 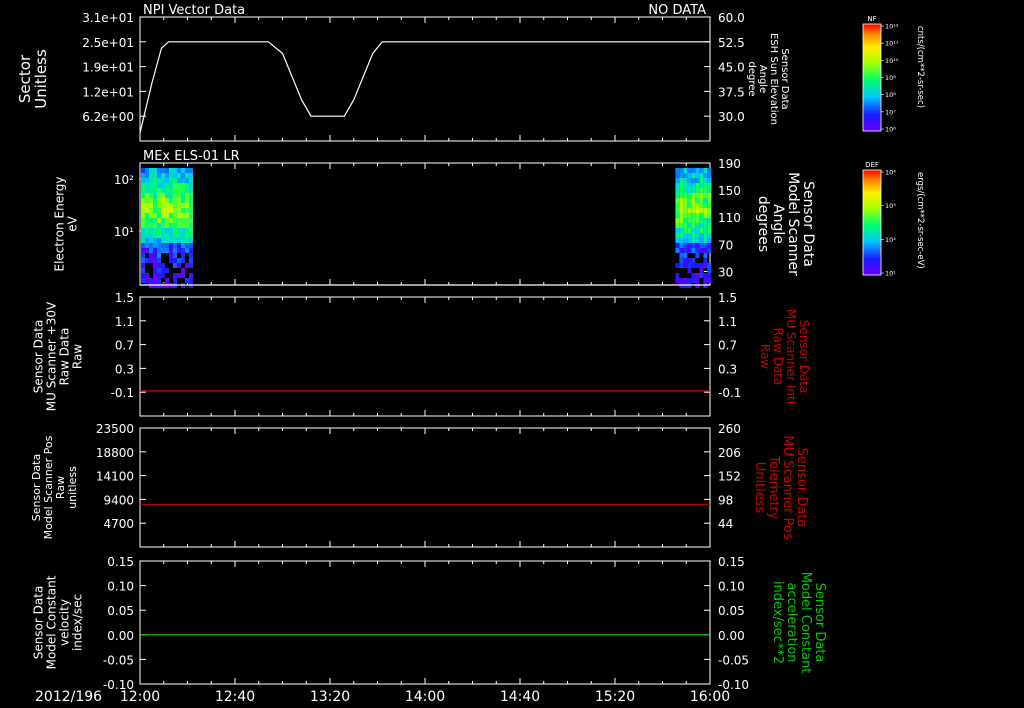 I want to click on right-axis-label: MU Scanner Intl, so click(x=791, y=356).